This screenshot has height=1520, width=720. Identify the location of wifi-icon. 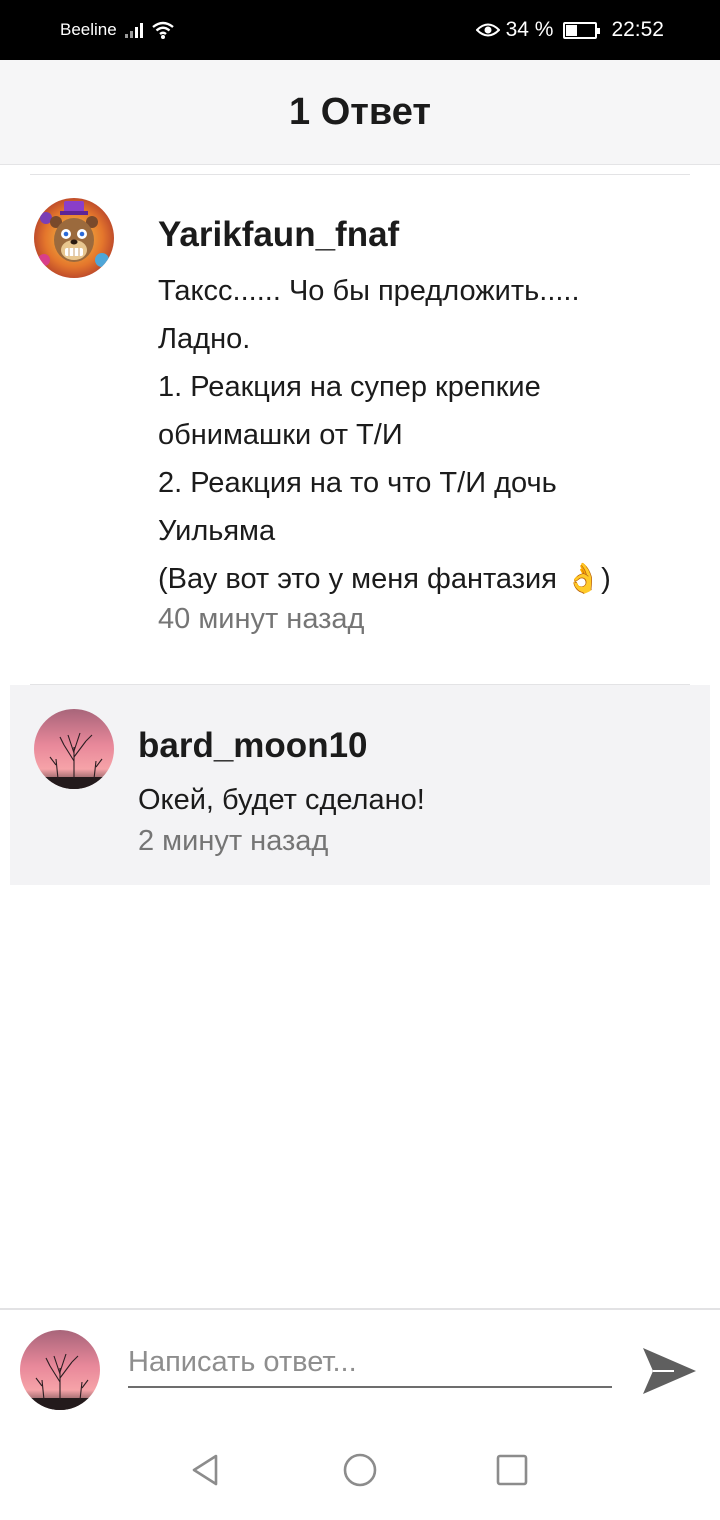
(162, 30).